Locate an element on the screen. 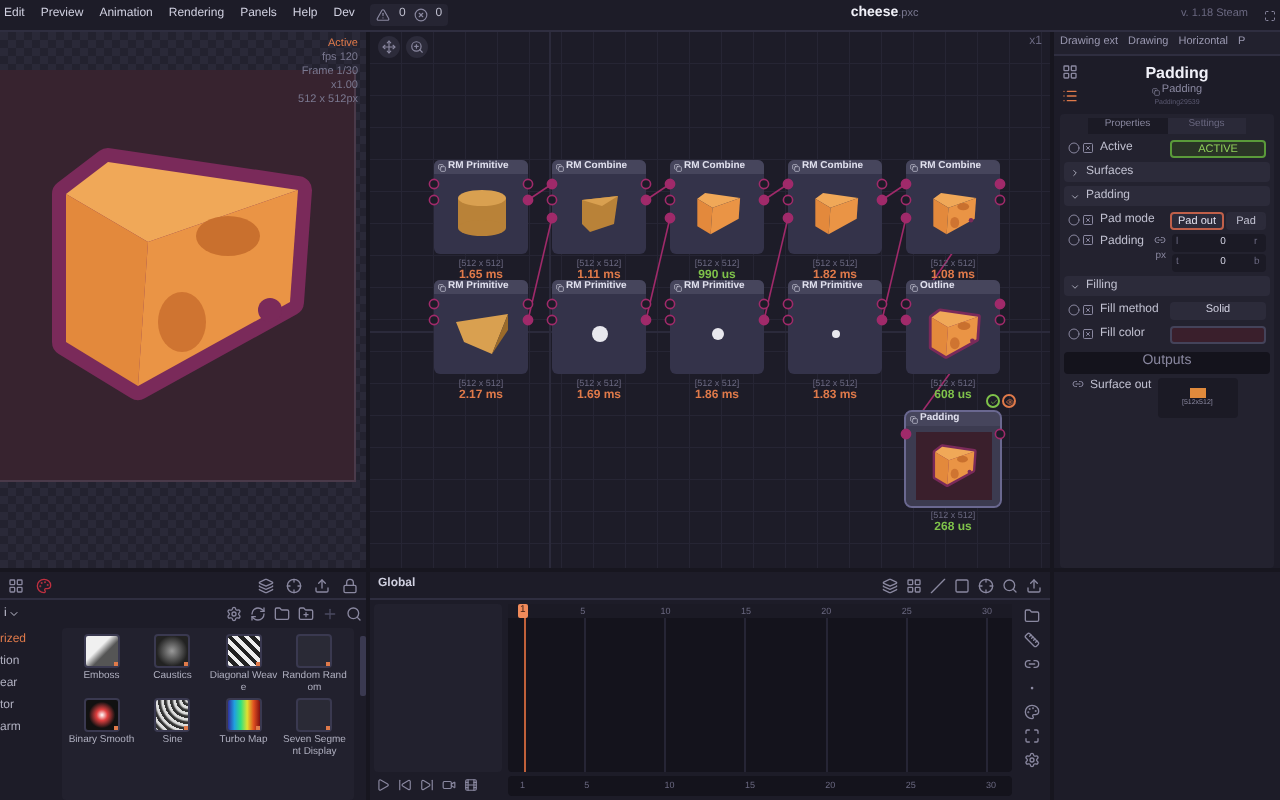 Image resolution: width=1280 pixels, height=800 pixels. error-icon is located at coordinates (420, 15).